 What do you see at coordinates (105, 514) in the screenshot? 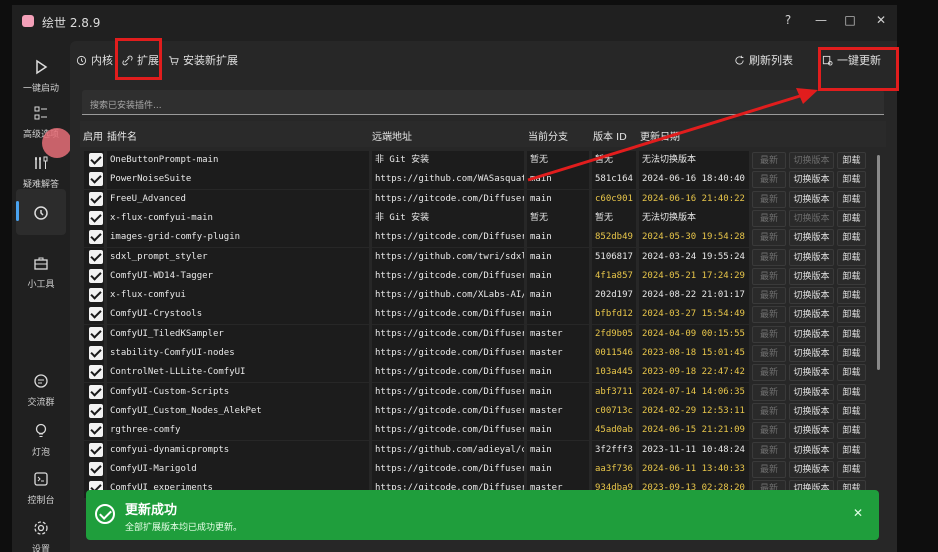
I see `check-circle-icon` at bounding box center [105, 514].